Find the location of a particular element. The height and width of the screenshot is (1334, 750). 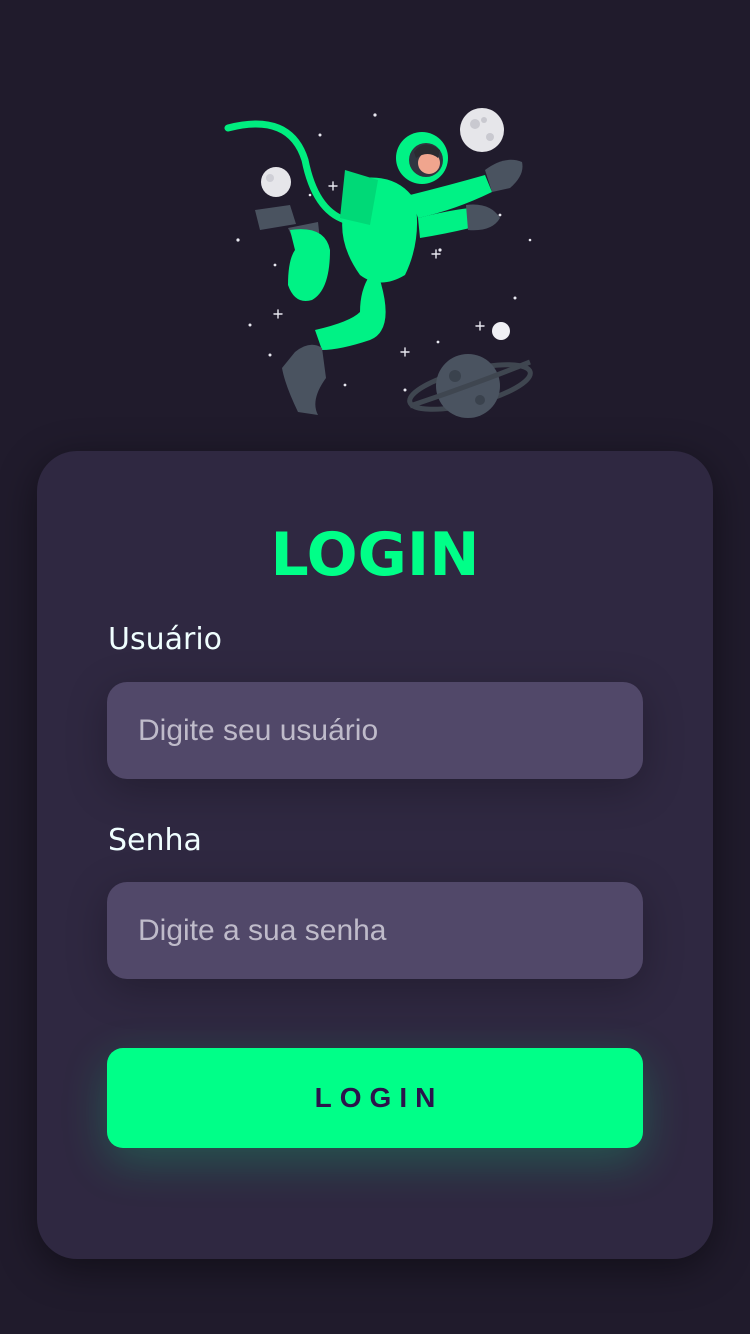

password-input is located at coordinates (375, 930).